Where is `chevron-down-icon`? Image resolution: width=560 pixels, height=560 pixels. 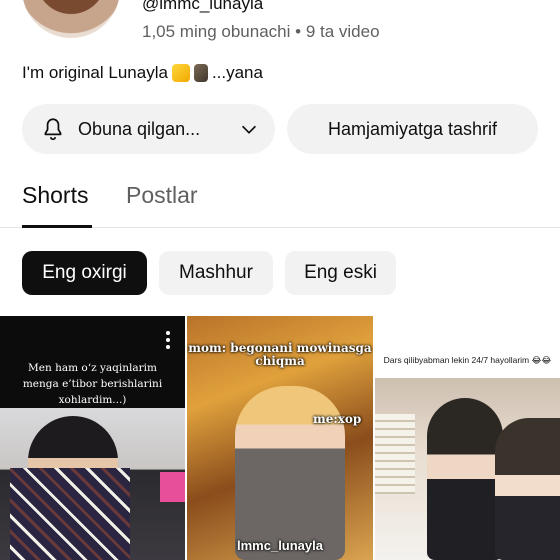 chevron-down-icon is located at coordinates (249, 129).